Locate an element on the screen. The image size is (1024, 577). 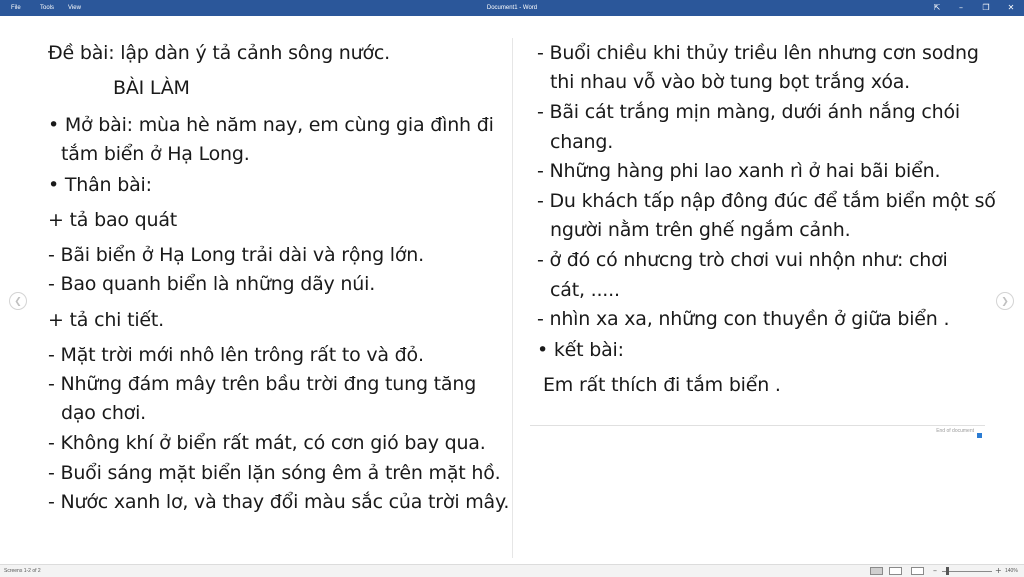
window-title: Document1 - Word is located at coordinates (512, 8).